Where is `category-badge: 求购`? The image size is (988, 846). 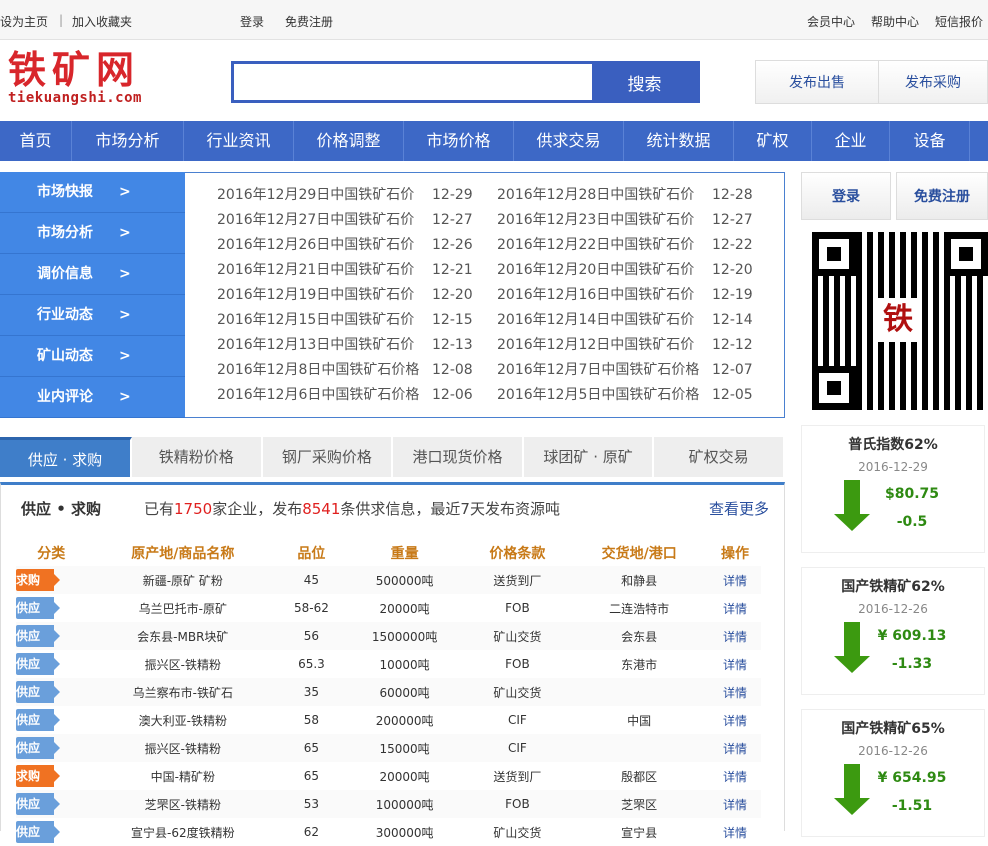
category-badge: 求购 is located at coordinates (38, 776).